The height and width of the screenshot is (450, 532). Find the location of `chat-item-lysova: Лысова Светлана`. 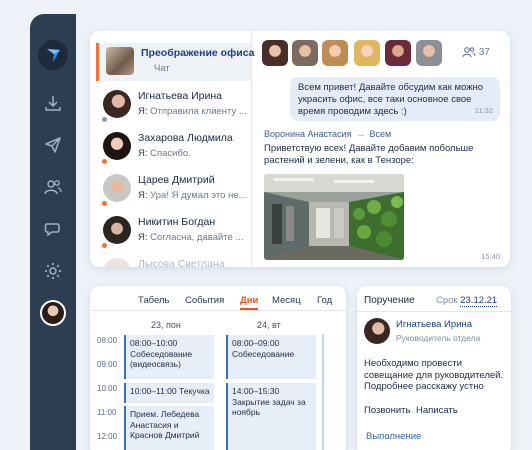

chat-item-lysova: Лысова Светлана is located at coordinates (173, 260).